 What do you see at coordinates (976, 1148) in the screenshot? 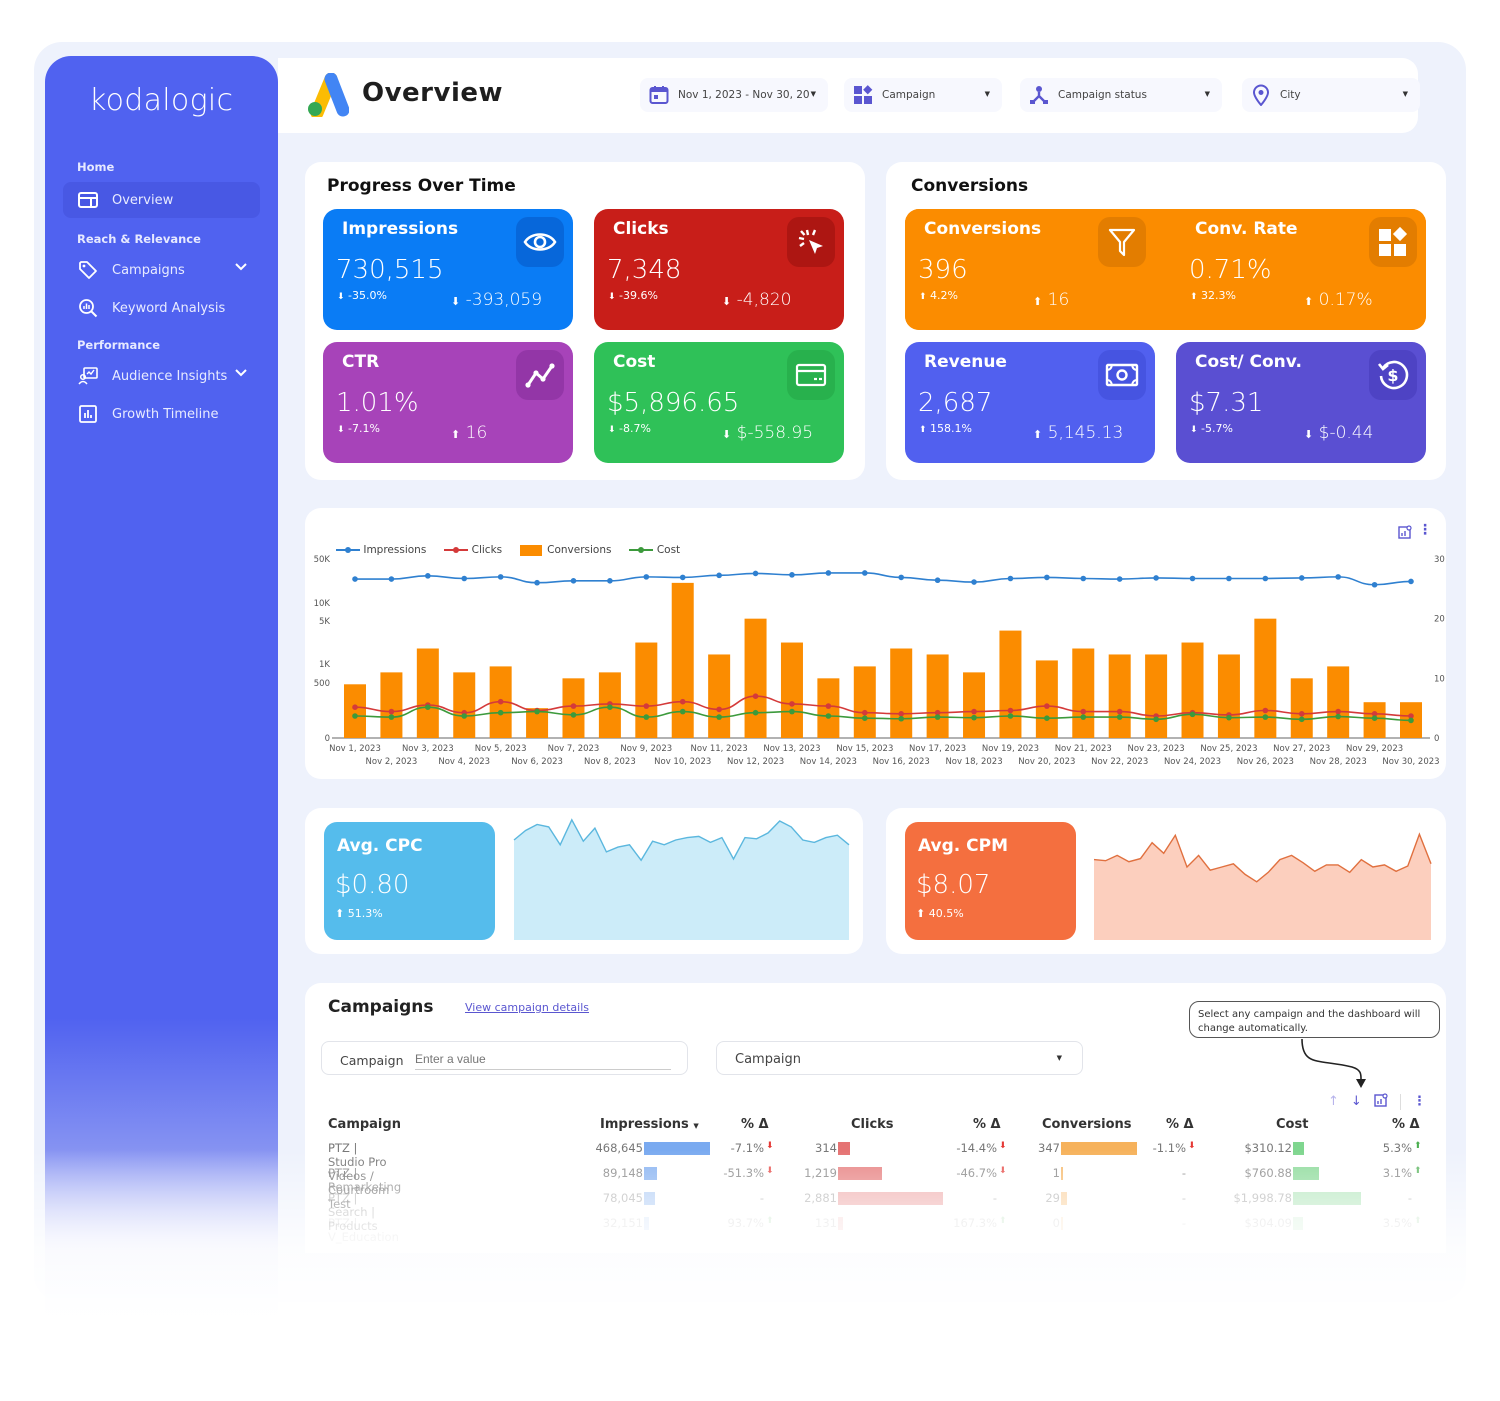
I see `clicks-pct-change: -14.4%` at bounding box center [976, 1148].